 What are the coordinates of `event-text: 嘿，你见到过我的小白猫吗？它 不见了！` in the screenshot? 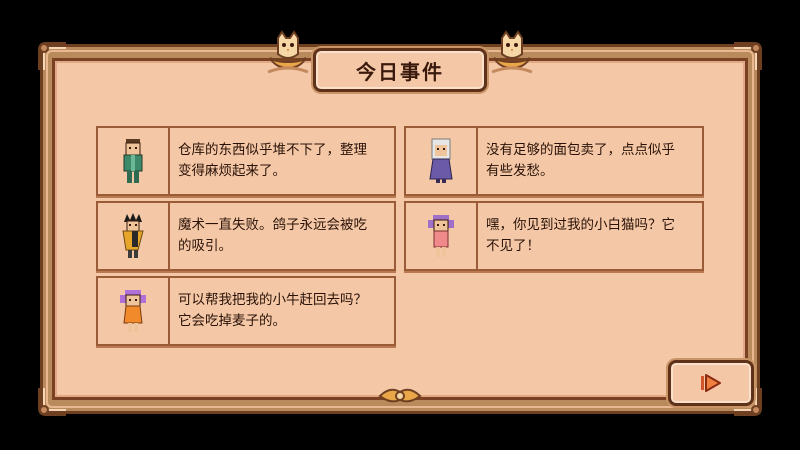 It's located at (580, 235).